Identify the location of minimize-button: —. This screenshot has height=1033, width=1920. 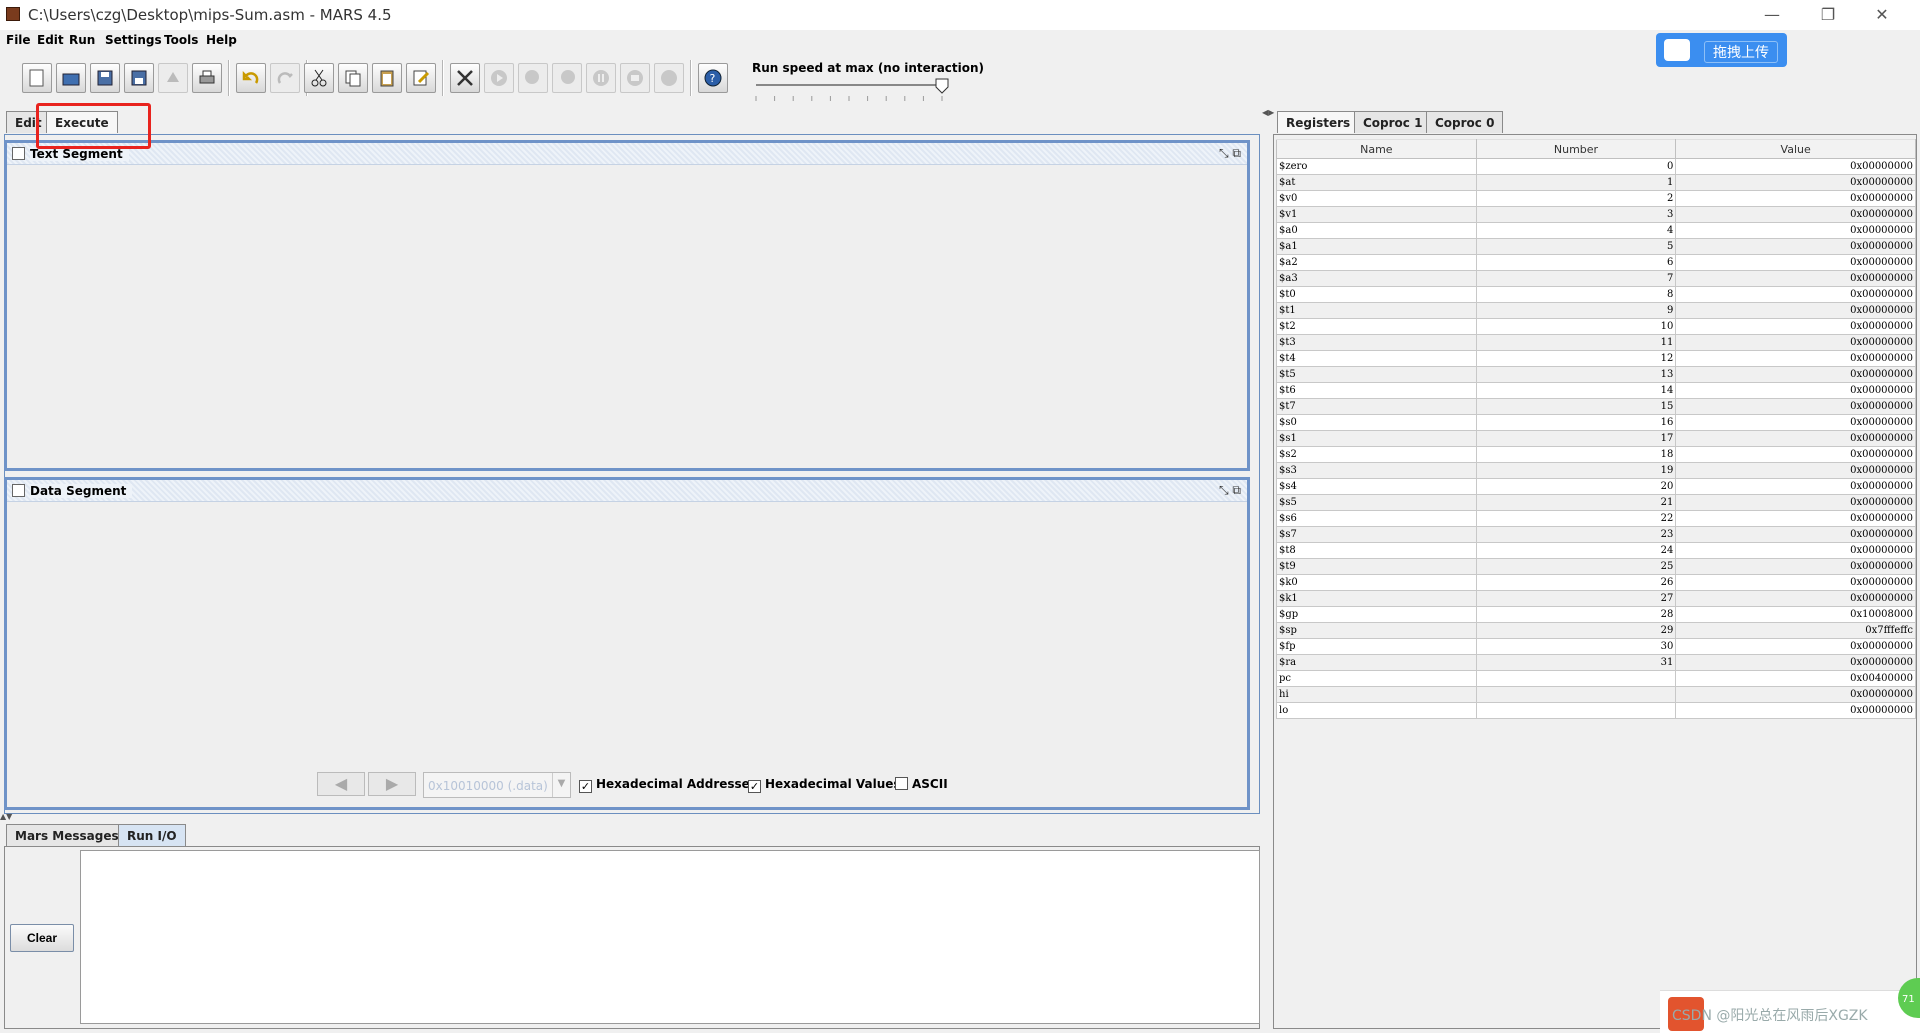
(1772, 15).